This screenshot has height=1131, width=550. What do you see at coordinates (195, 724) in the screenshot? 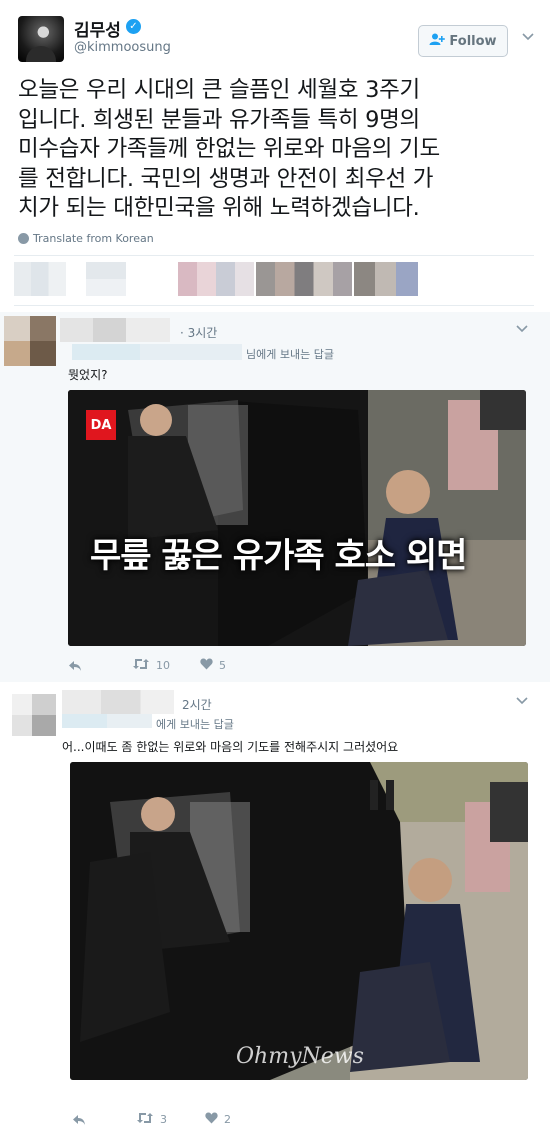
I see `reply-to-label: 에게 보내는 답글` at bounding box center [195, 724].